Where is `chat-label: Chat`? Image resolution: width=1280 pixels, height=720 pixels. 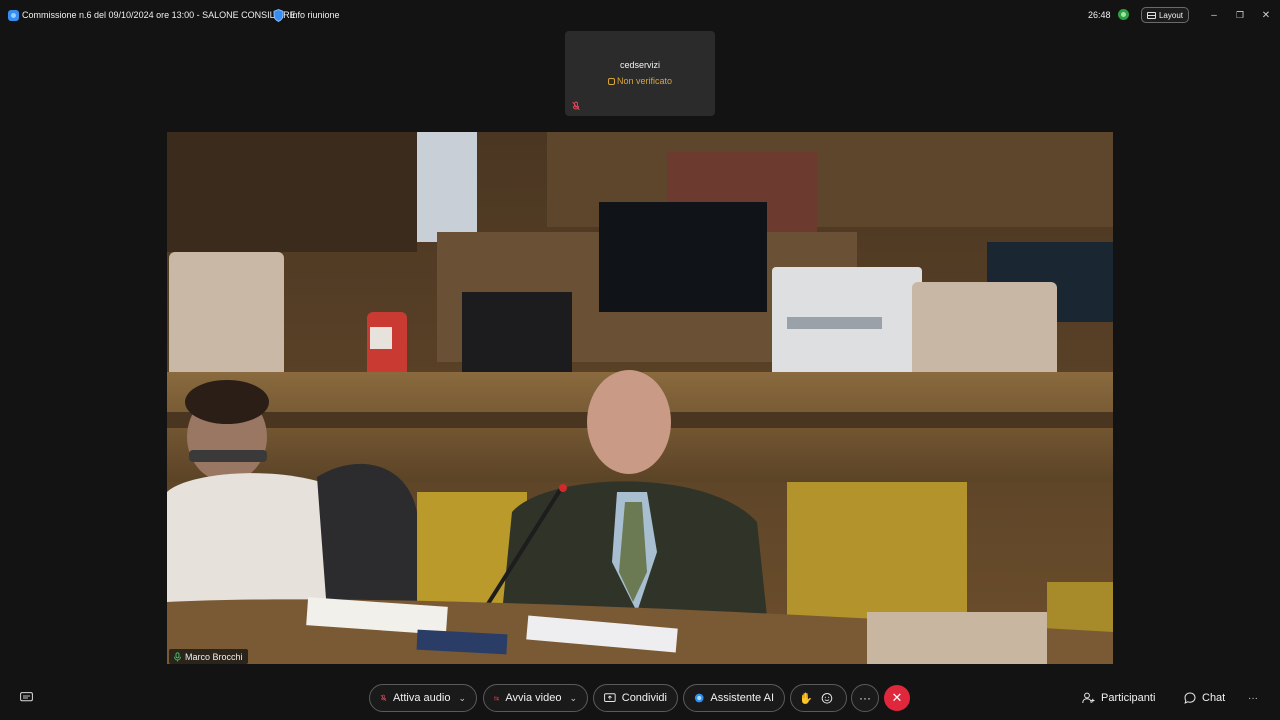
chat-label: Chat is located at coordinates (1214, 698).